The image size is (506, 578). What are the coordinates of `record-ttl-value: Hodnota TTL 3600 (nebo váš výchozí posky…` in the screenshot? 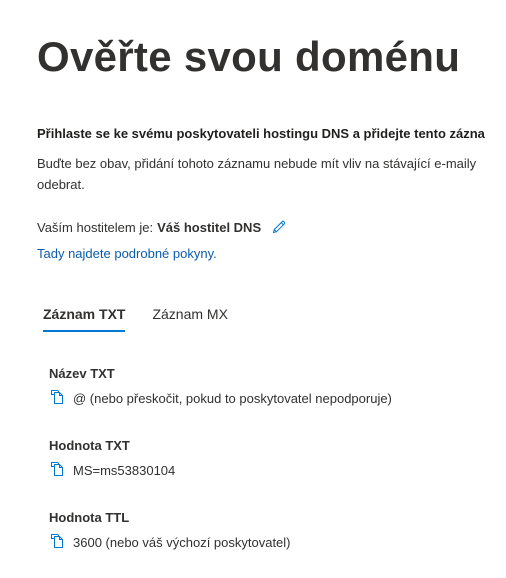 It's located at (170, 530).